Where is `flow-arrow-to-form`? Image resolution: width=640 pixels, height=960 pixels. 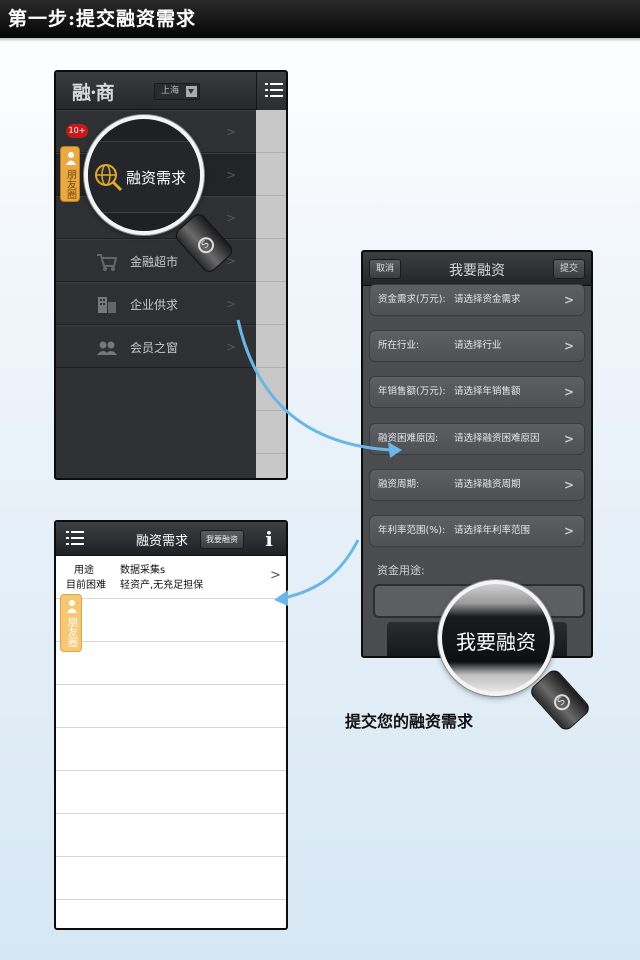 flow-arrow-to-form is located at coordinates (314, 385).